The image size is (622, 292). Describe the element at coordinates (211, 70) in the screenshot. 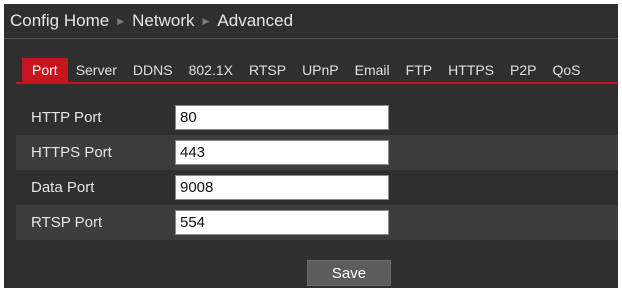

I see `tab-8021x: 802.1X` at that location.